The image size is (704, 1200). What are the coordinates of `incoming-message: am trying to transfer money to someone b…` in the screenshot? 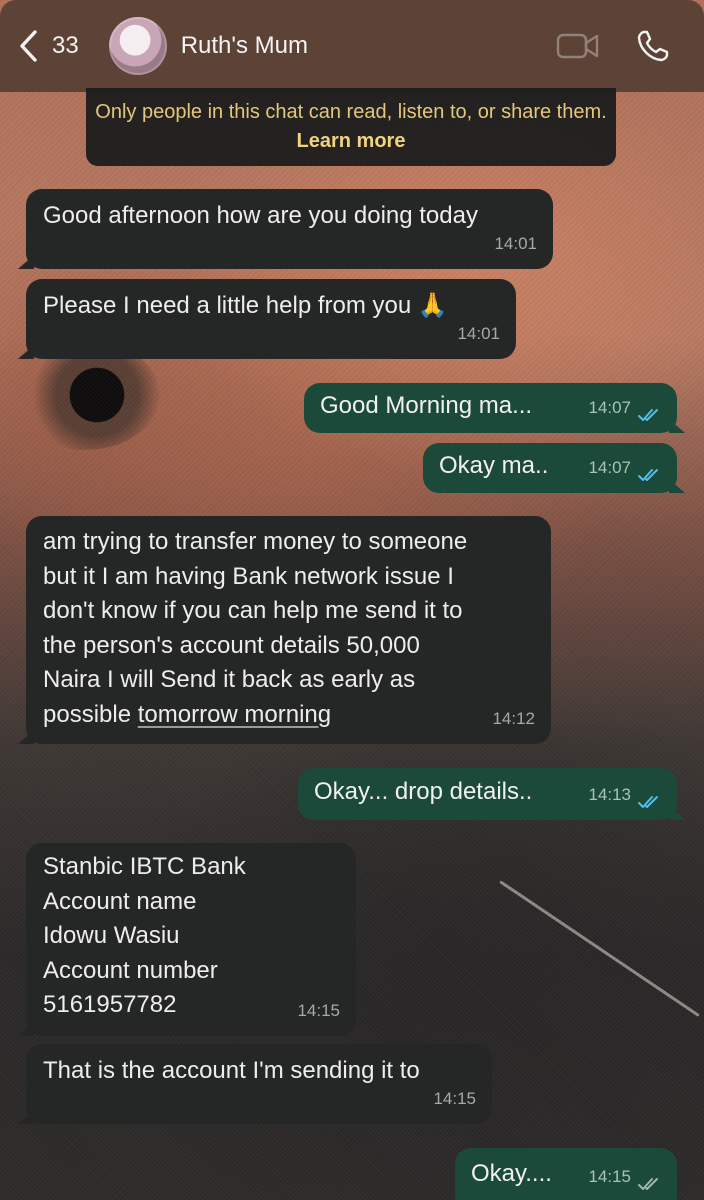 It's located at (284, 630).